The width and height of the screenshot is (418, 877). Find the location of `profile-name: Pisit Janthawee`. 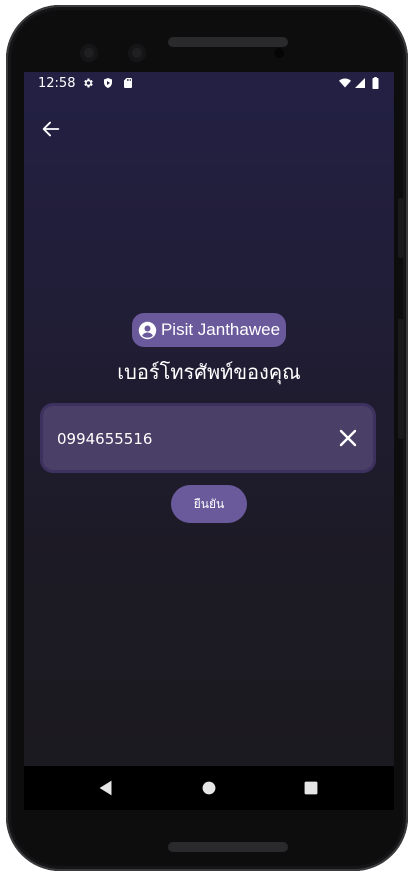

profile-name: Pisit Janthawee is located at coordinates (220, 329).